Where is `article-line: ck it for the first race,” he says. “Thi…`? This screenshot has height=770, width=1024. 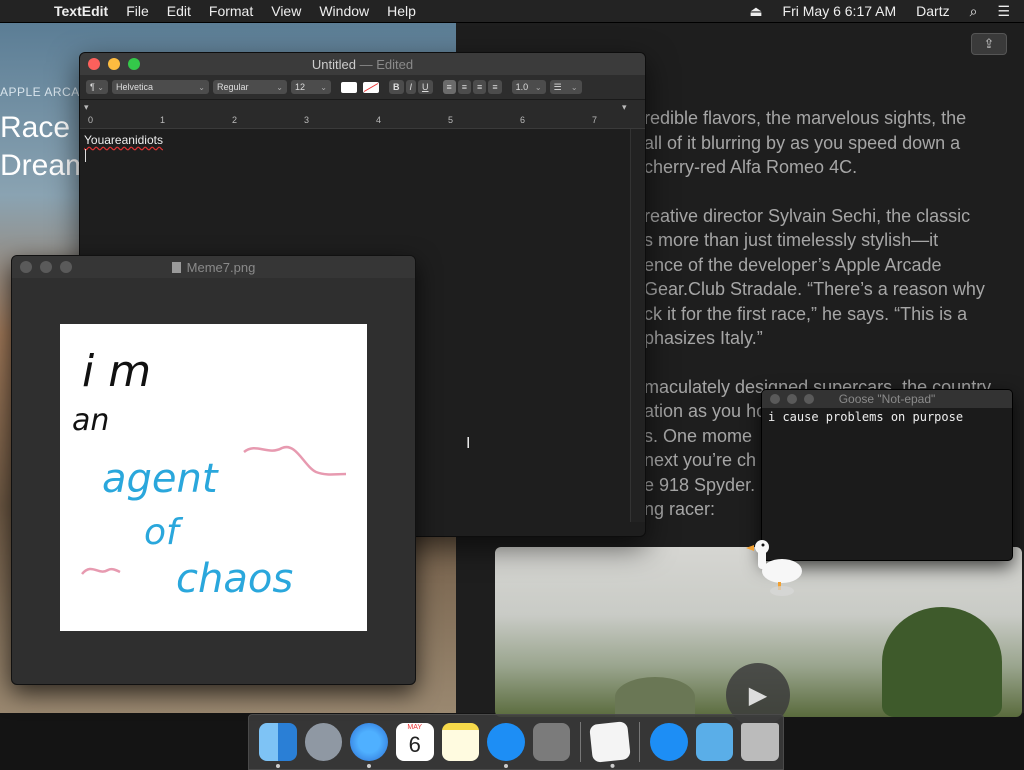 article-line: ck it for the first race,” he says. “Thi… is located at coordinates (806, 313).